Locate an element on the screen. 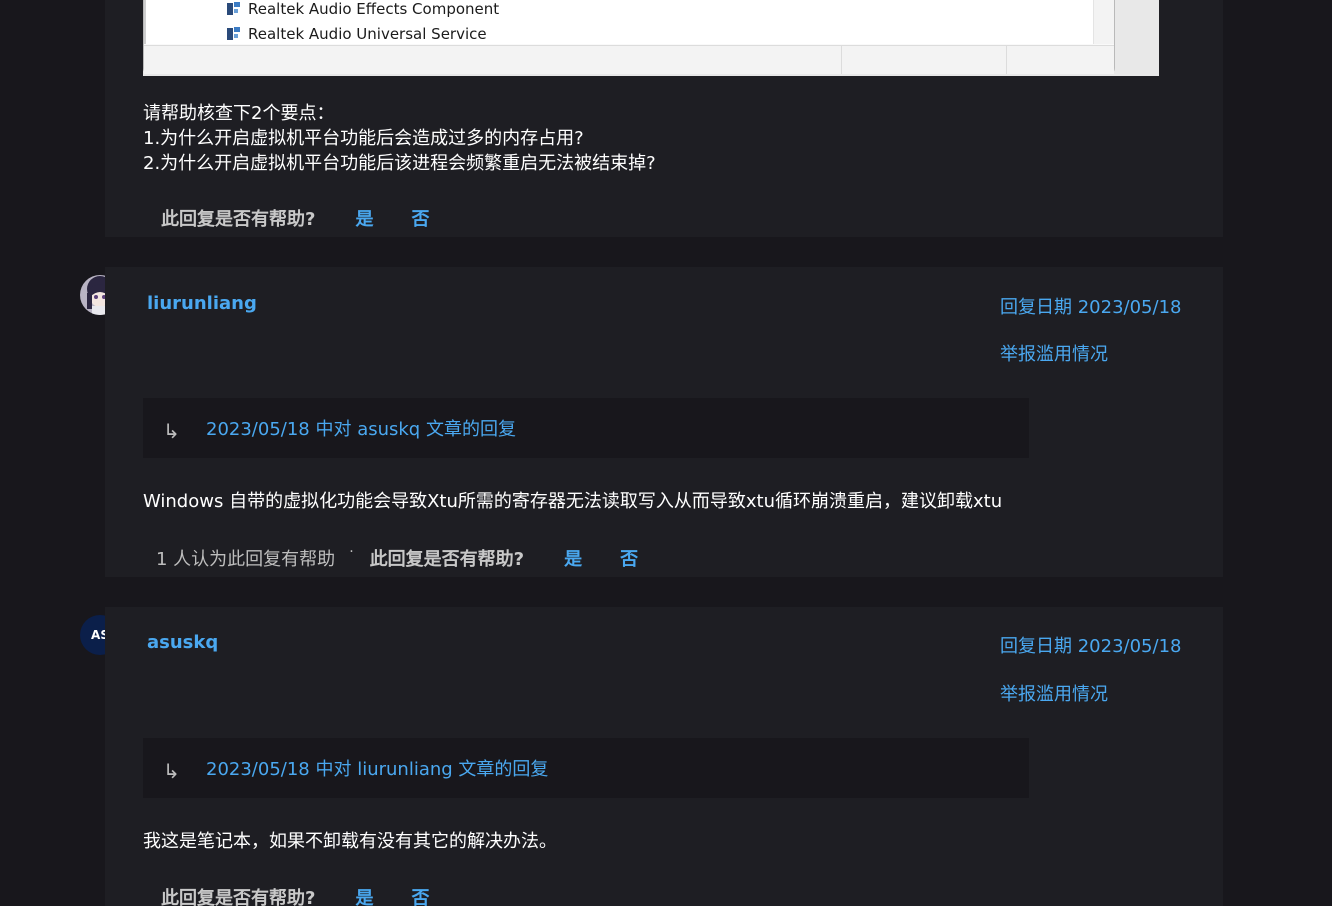 The height and width of the screenshot is (906, 1332). post-body-line: 1.为什么开启虚拟机平台功能后会造成过多的内存占用? is located at coordinates (363, 138).